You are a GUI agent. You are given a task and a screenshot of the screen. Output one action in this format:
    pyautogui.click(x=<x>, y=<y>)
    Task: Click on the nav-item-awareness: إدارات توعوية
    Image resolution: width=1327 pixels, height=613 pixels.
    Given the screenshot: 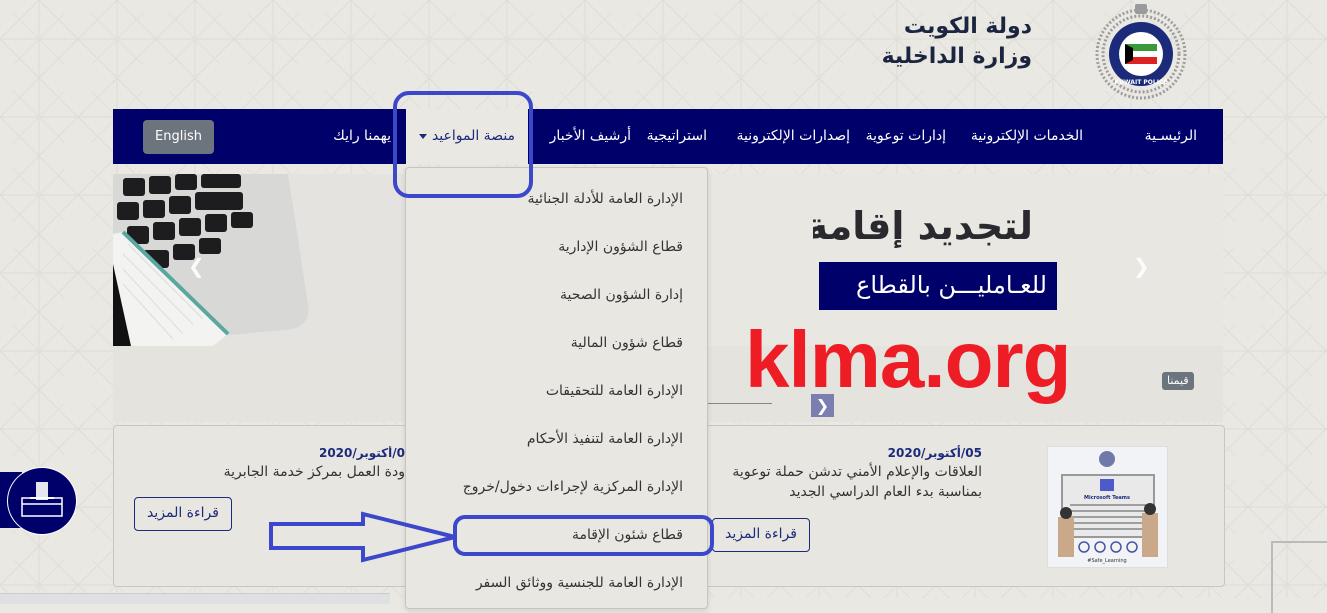 What is the action you would take?
    pyautogui.click(x=906, y=136)
    